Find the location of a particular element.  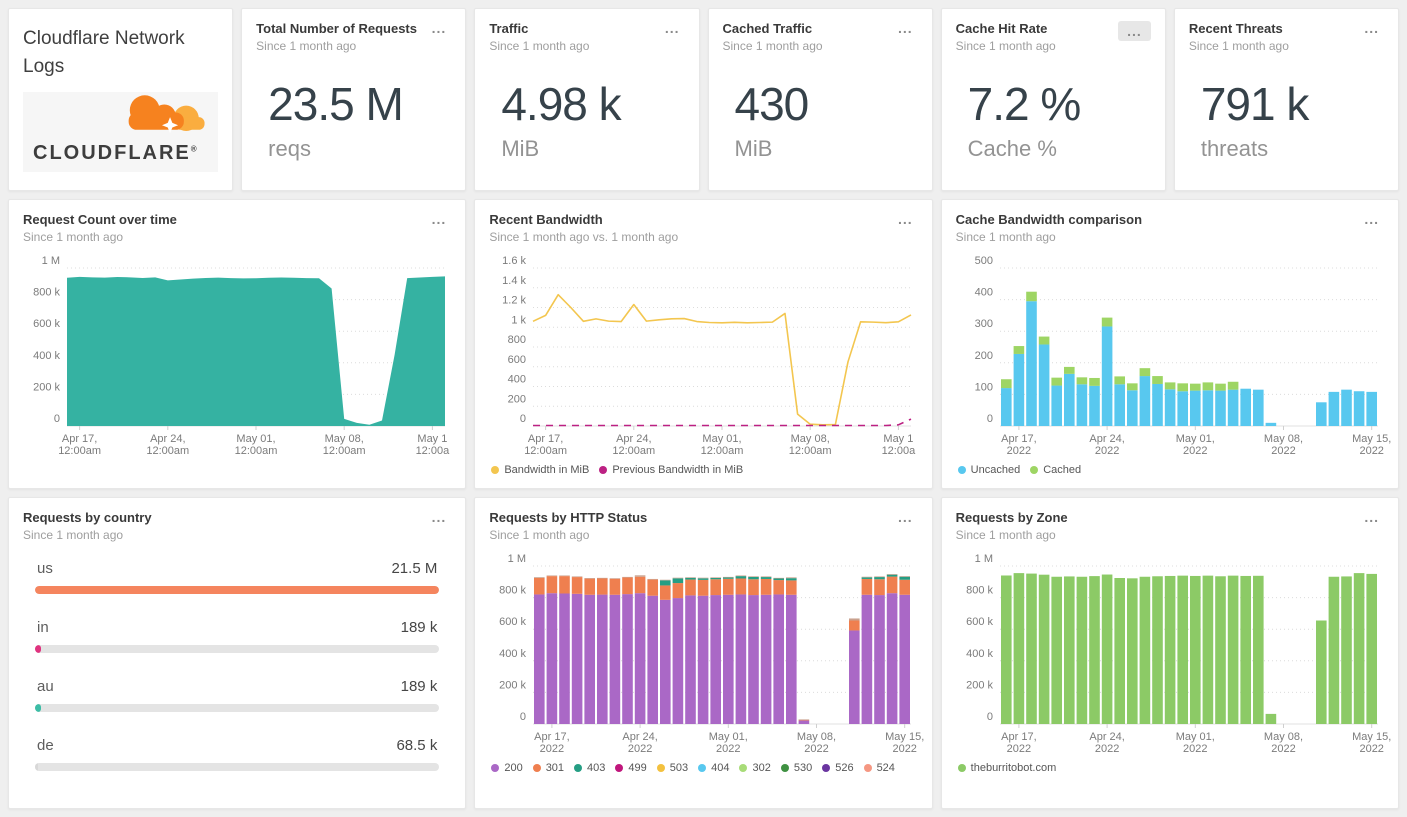

gauge-track is located at coordinates (237, 590).